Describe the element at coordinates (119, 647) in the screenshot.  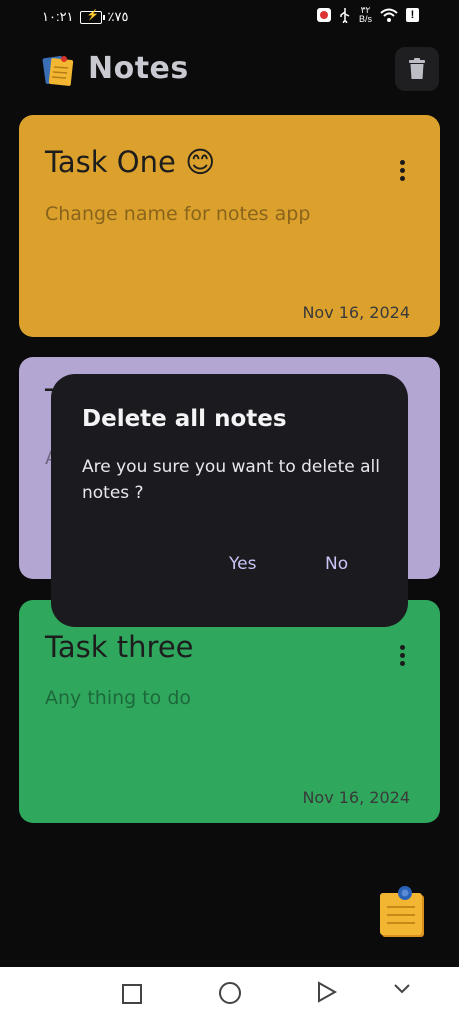
I see `note-title: Task three` at that location.